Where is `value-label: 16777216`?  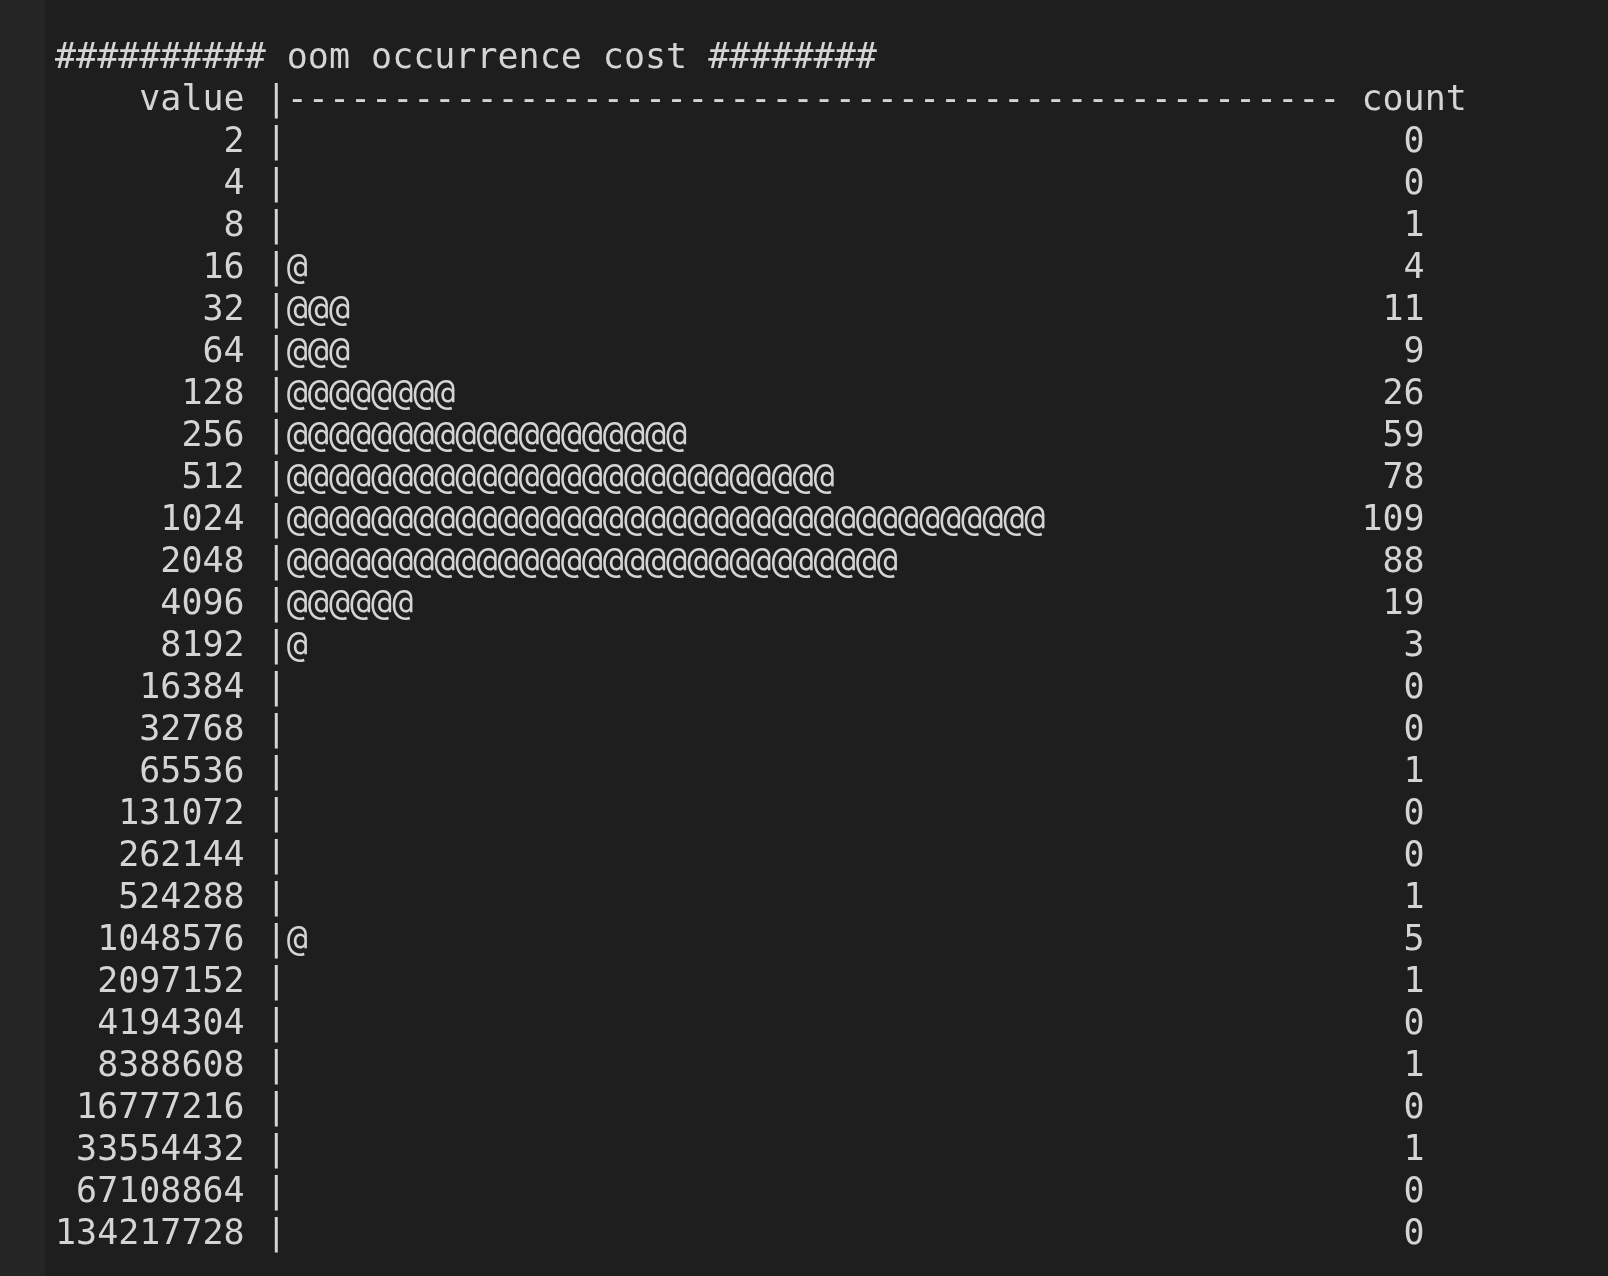 value-label: 16777216 is located at coordinates (160, 1106).